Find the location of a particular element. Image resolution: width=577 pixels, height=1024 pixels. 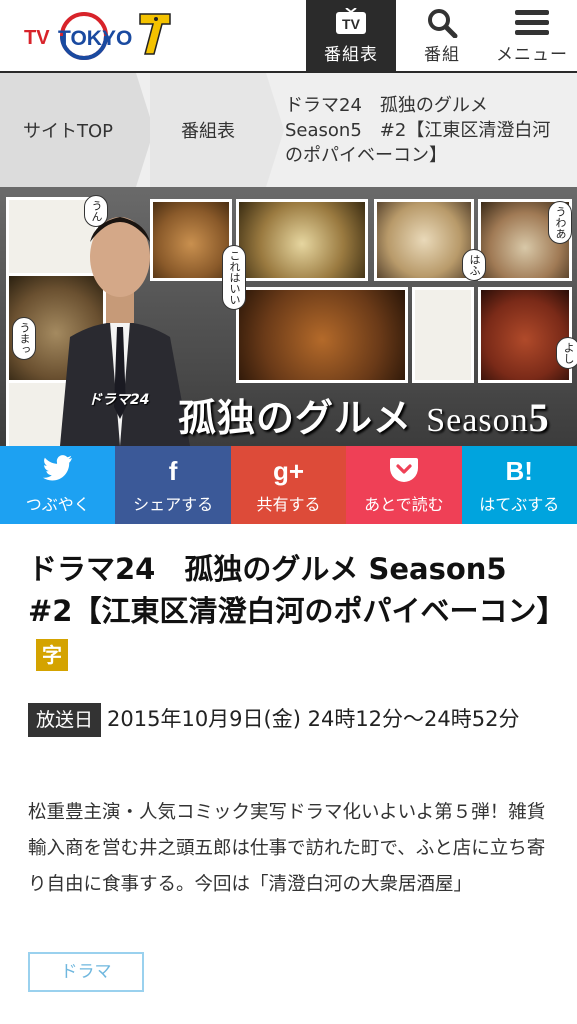

speech-bubble: うまっ is located at coordinates (24, 338).